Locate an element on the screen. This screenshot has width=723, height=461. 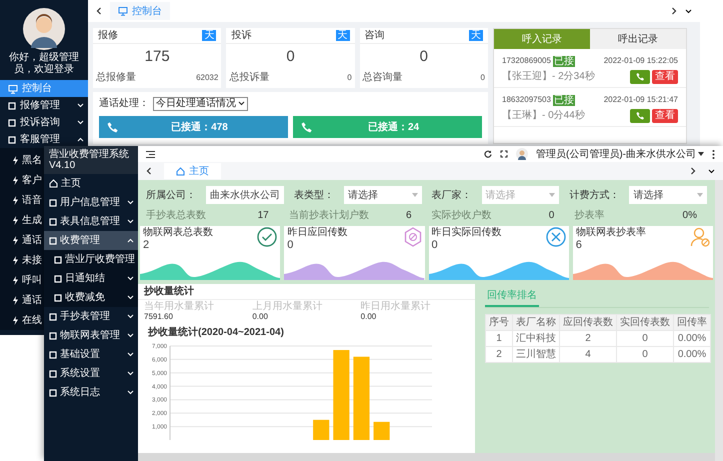
sidebar-item: 表具信息管理 is located at coordinates (91, 221).